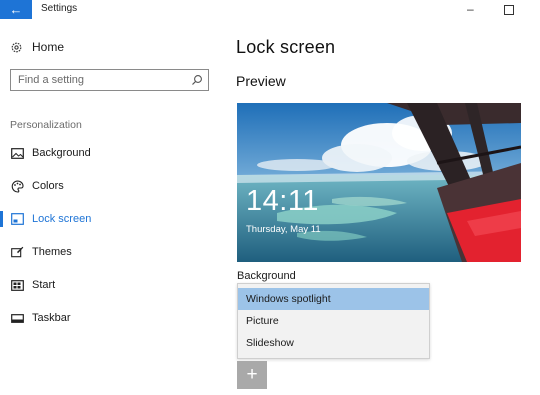  I want to click on sidebar-item-label: Lock screen, so click(62, 219).